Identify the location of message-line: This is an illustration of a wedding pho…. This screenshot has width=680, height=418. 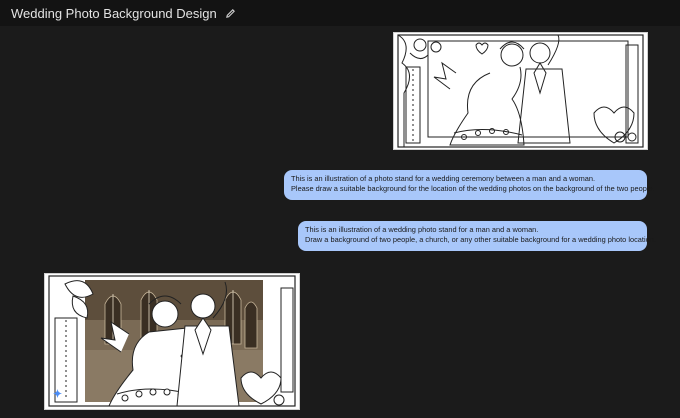
(422, 229).